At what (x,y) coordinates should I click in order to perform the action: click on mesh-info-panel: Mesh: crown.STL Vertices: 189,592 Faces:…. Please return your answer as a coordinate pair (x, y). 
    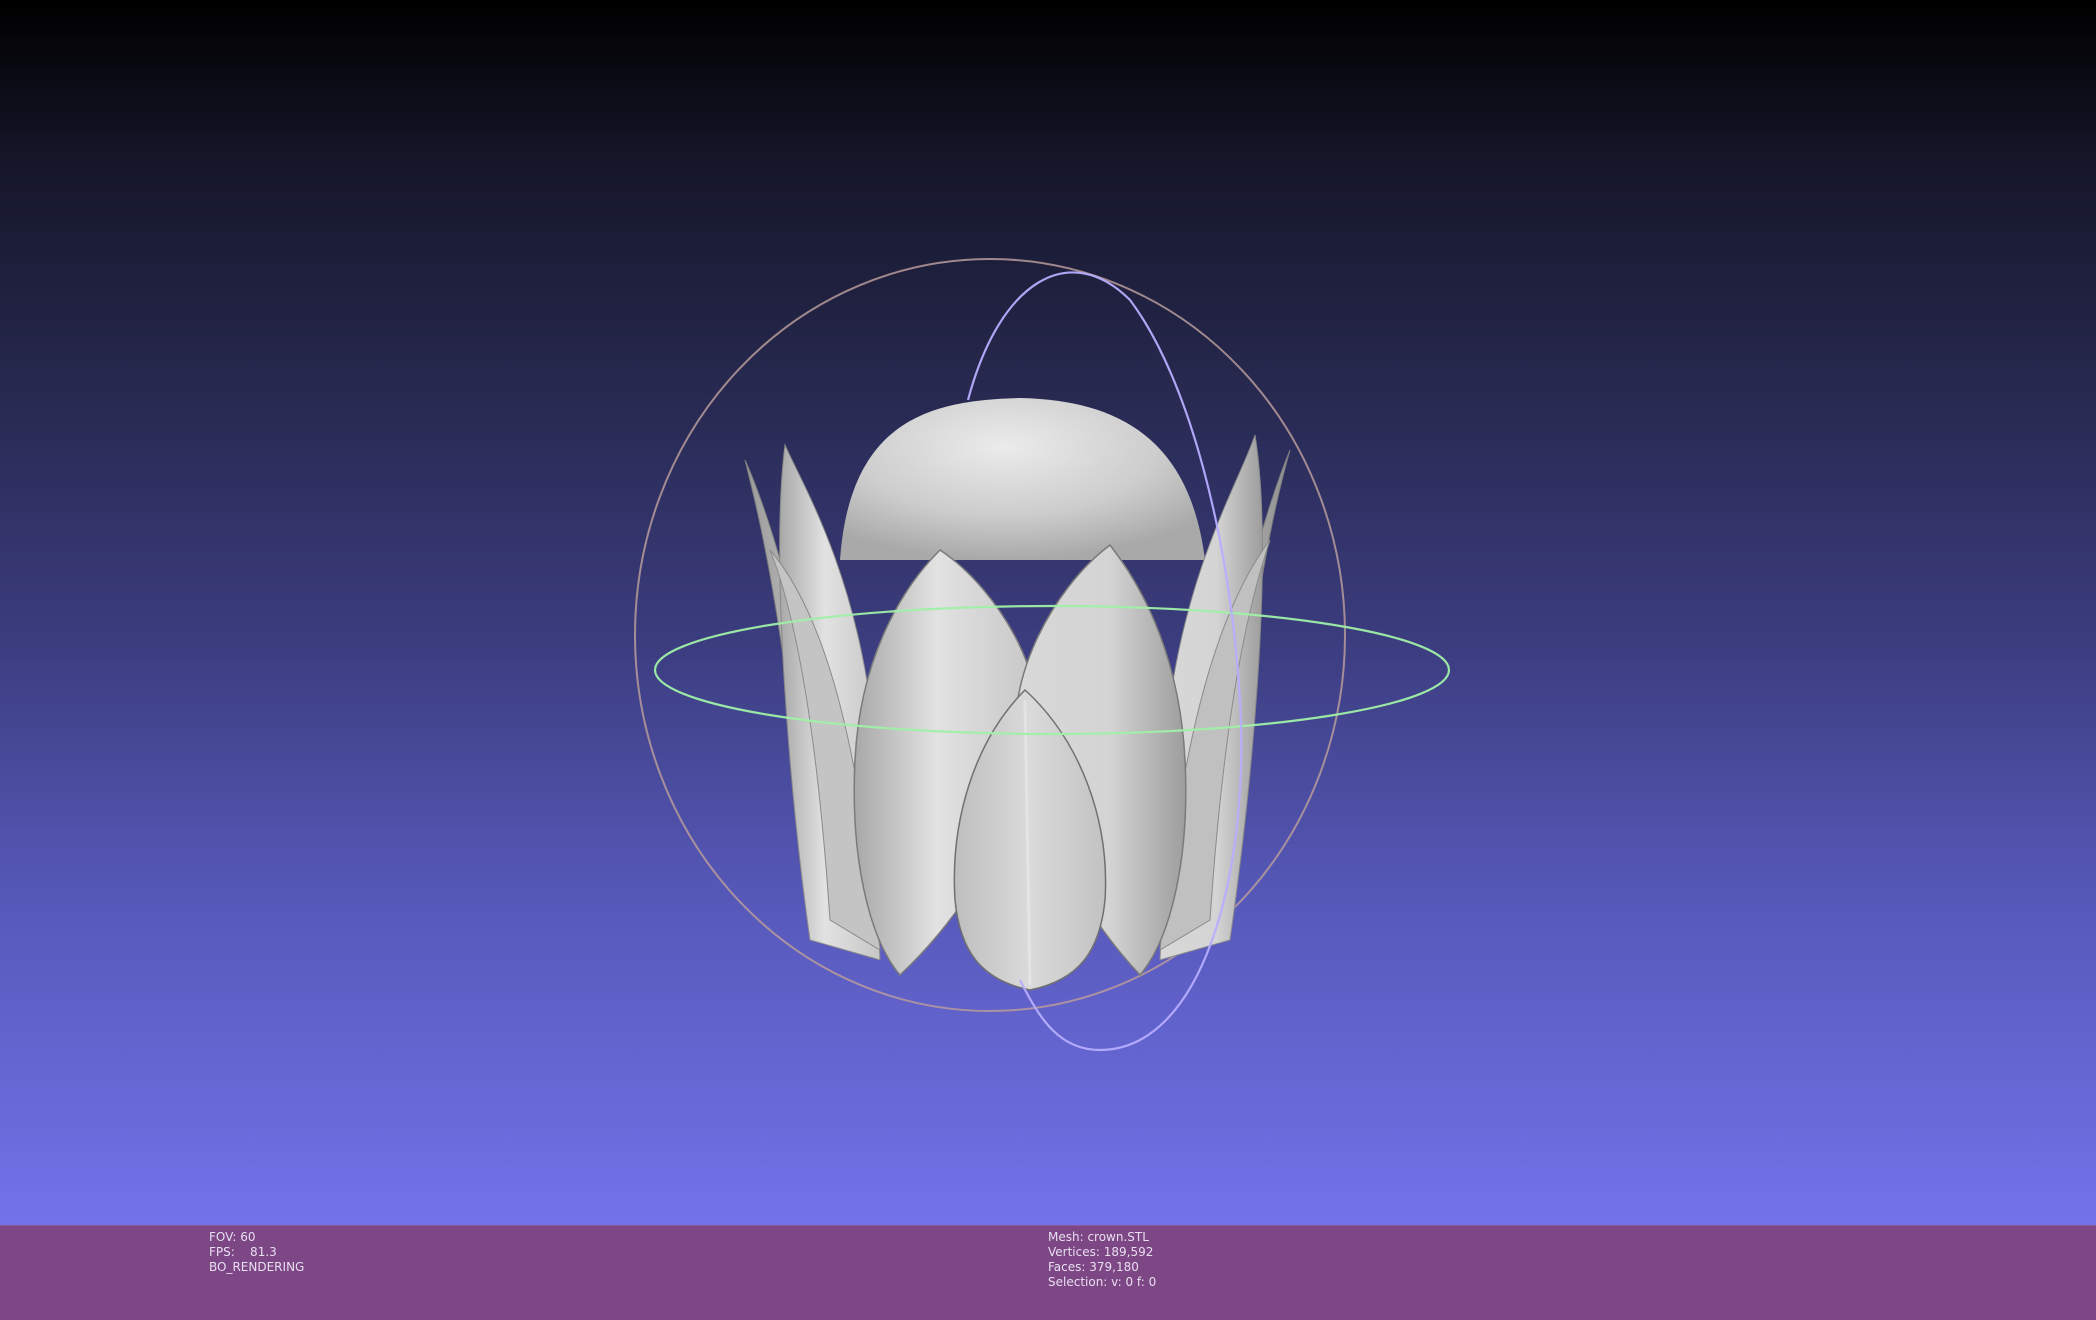
    Looking at the image, I should click on (1102, 1260).